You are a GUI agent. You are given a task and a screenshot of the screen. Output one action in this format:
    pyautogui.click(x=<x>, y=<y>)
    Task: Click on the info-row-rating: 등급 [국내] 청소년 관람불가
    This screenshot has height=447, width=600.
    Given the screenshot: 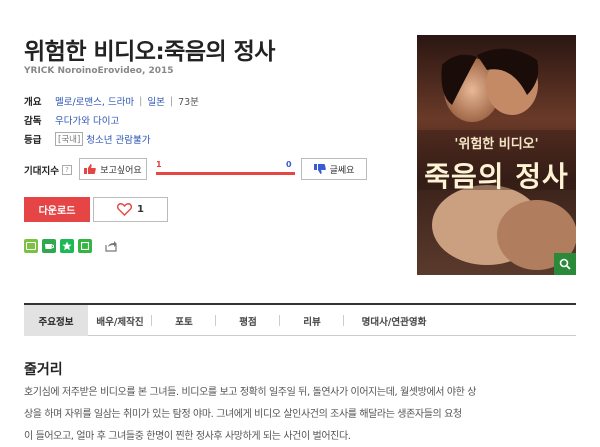 What is the action you would take?
    pyautogui.click(x=87, y=139)
    